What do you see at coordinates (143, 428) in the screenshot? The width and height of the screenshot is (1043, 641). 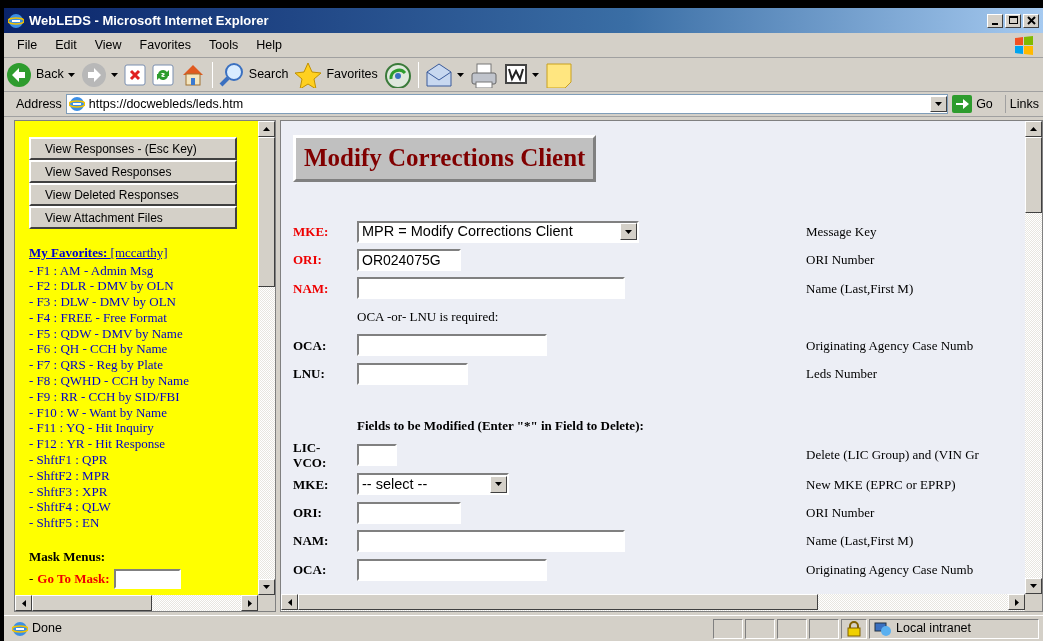 I see `favorite-link: - F11 : YQ - Hit Inquiry` at bounding box center [143, 428].